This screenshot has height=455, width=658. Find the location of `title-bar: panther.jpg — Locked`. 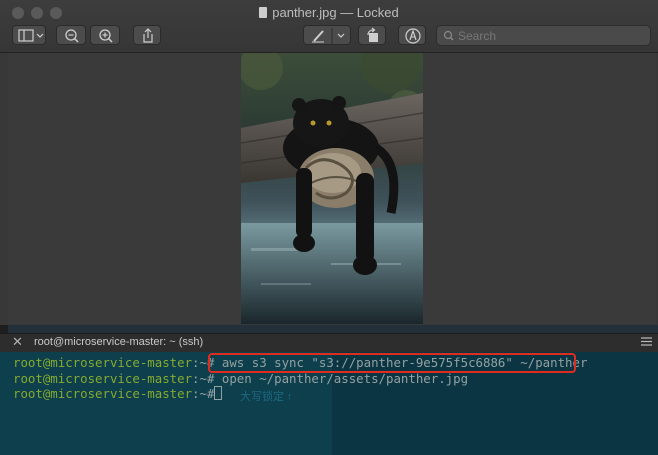

title-bar: panther.jpg — Locked is located at coordinates (329, 26).